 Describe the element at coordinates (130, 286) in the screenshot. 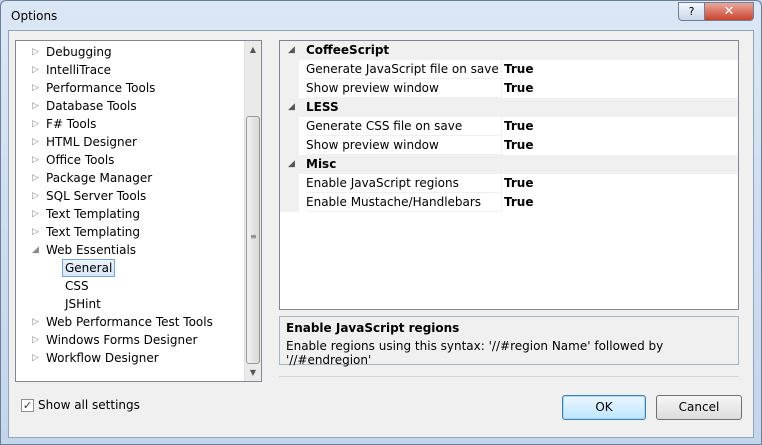

I see `tree-item: CSS` at that location.